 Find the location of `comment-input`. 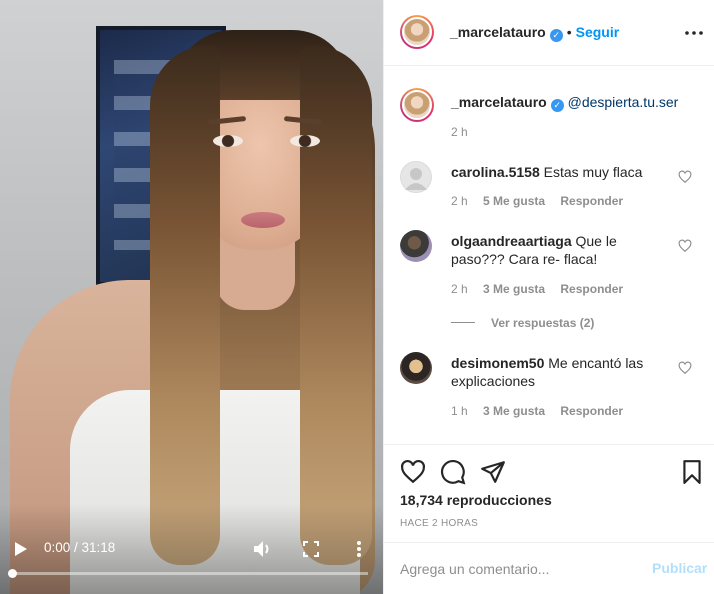

comment-input is located at coordinates (515, 569).